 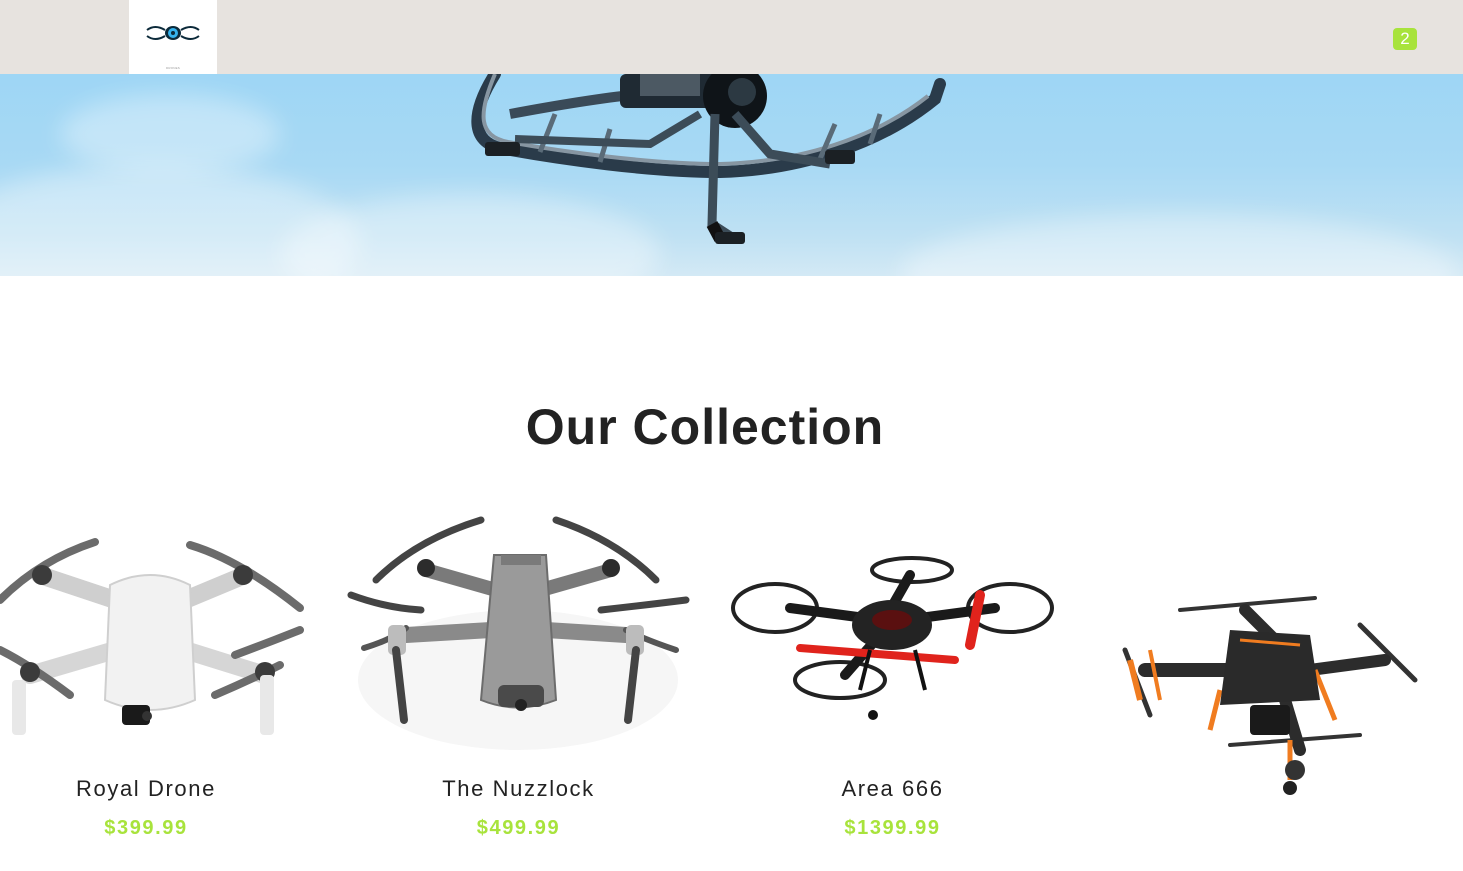 What do you see at coordinates (705, 426) in the screenshot?
I see `collection-title: Our Collection` at bounding box center [705, 426].